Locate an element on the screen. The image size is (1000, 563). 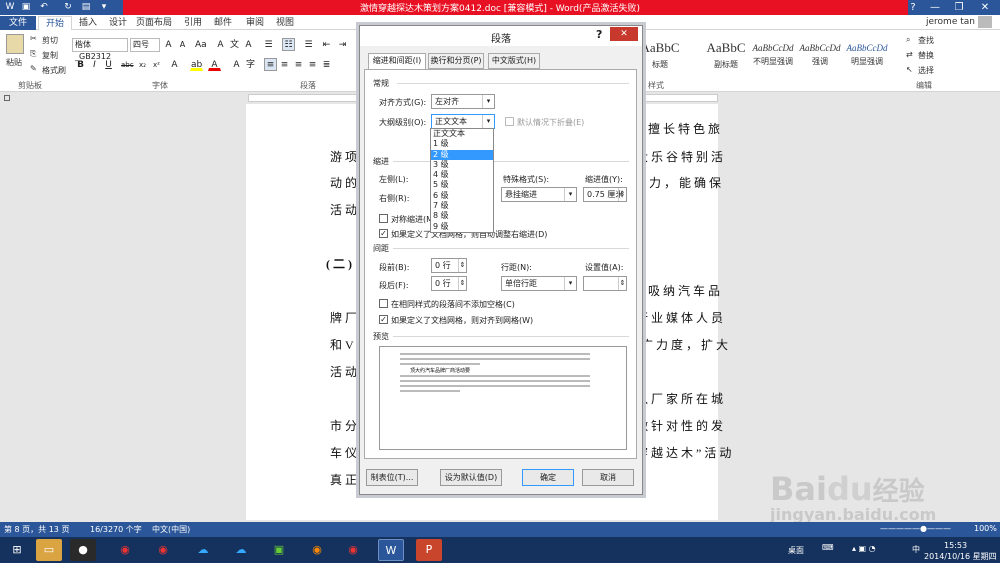
tab-home: 开始 is located at coordinates (55, 23).